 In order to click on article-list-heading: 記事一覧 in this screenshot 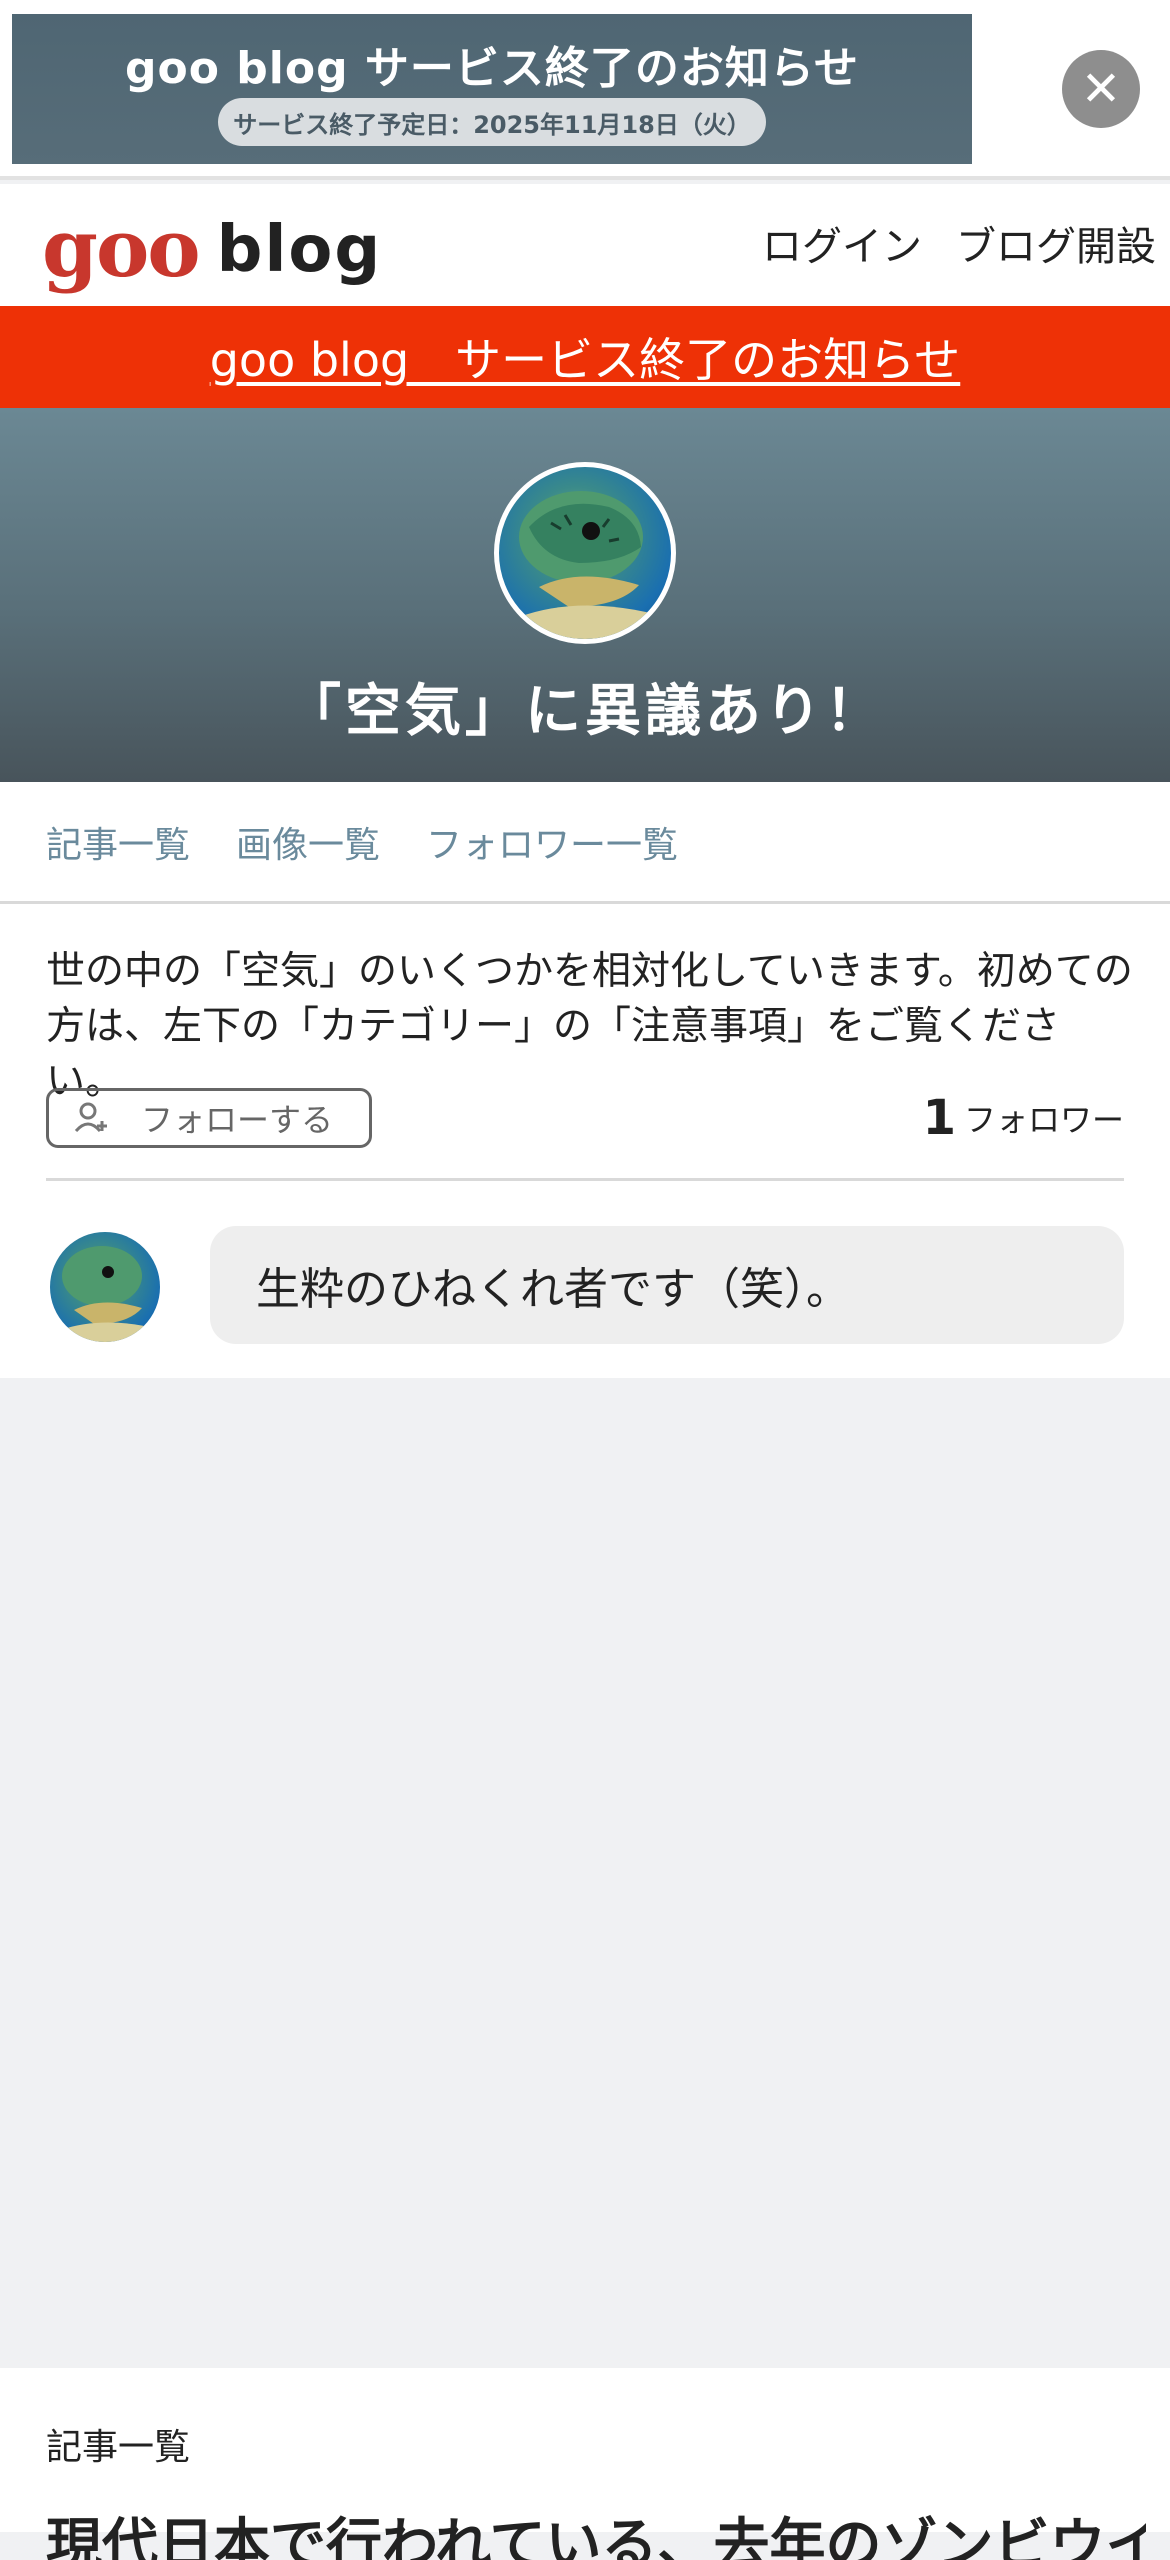, I will do `click(118, 2447)`.